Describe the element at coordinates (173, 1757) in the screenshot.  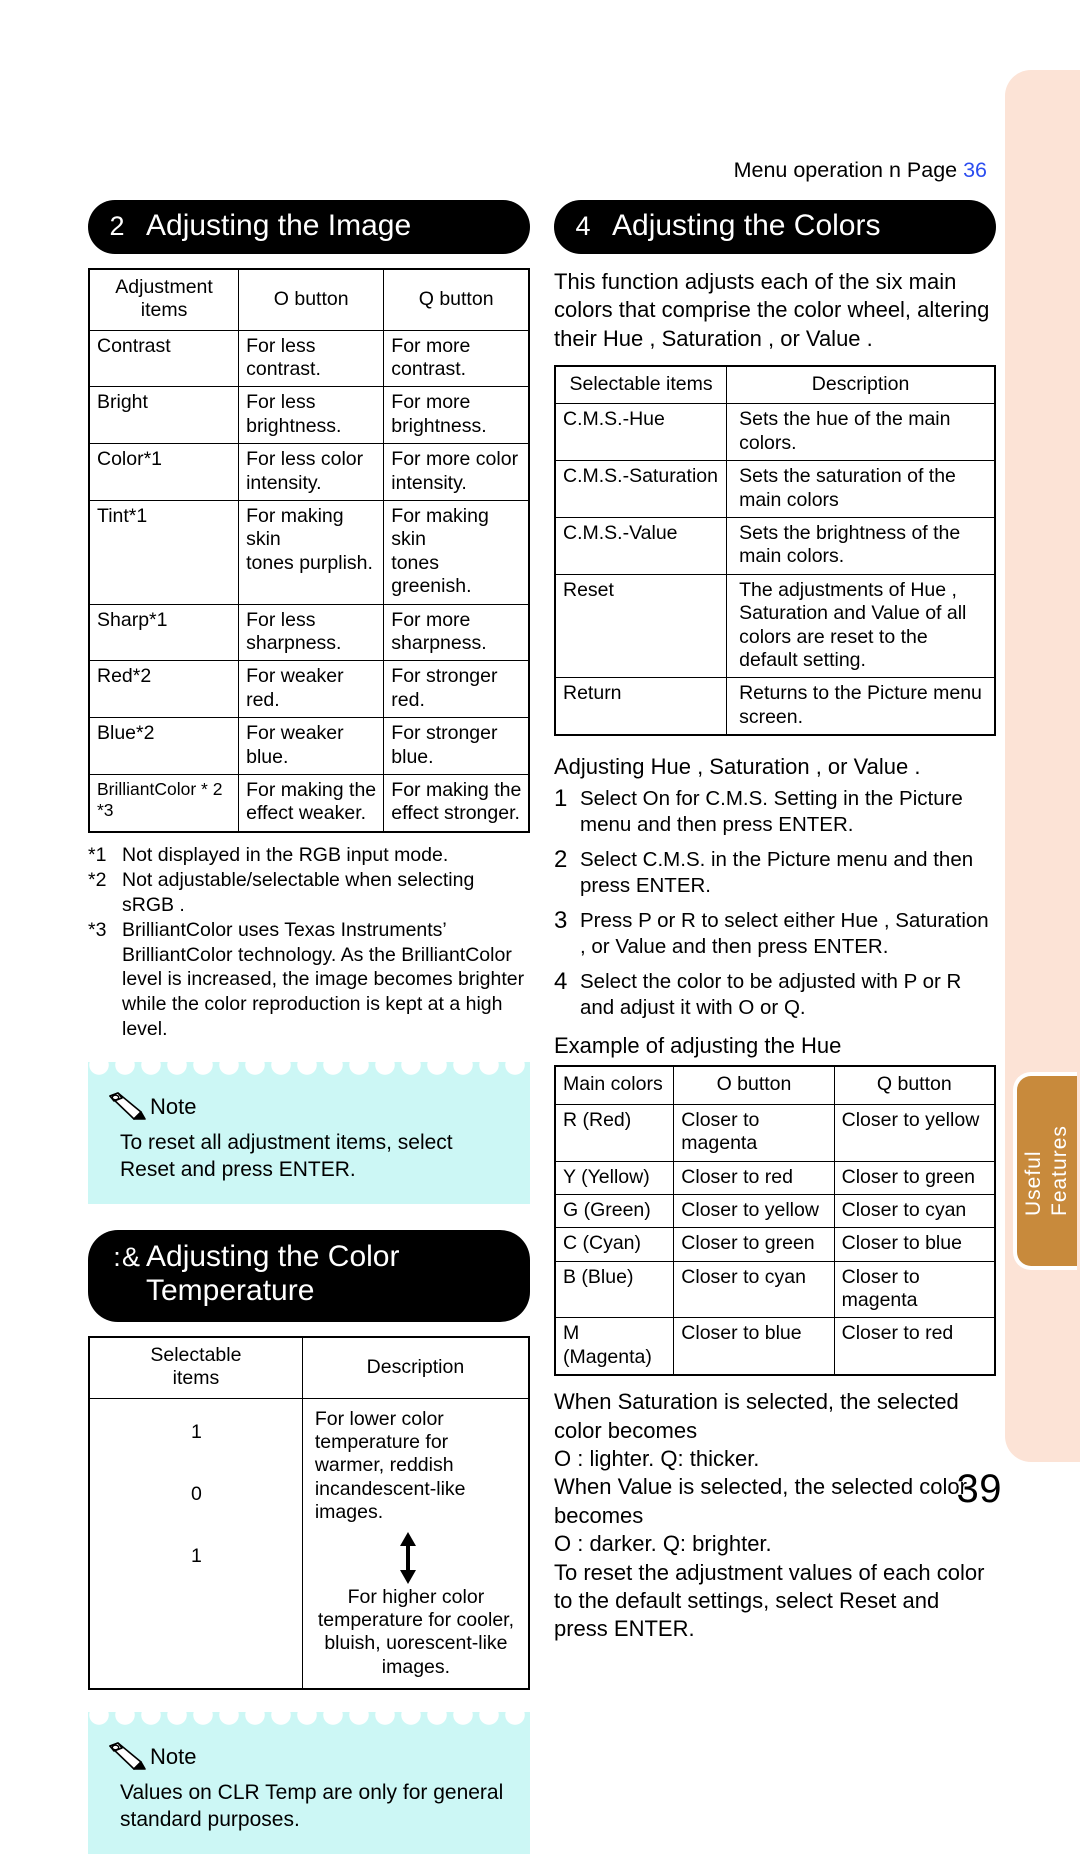
I see `note-title: Note` at that location.